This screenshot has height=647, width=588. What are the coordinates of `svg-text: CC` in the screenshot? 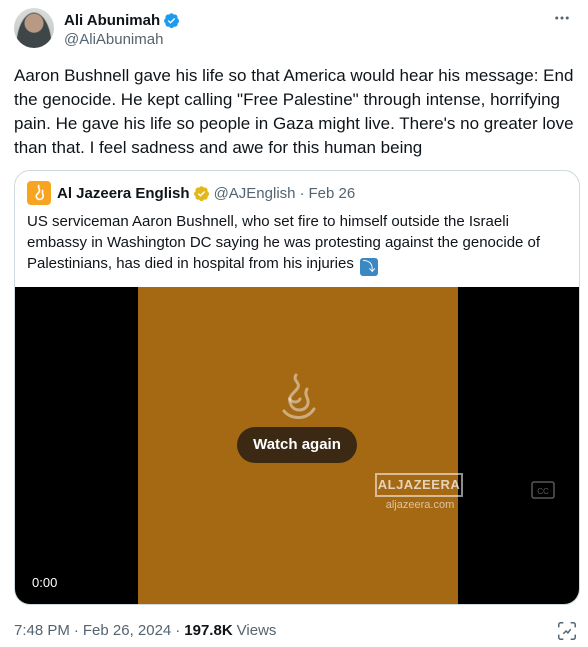 It's located at (543, 491).